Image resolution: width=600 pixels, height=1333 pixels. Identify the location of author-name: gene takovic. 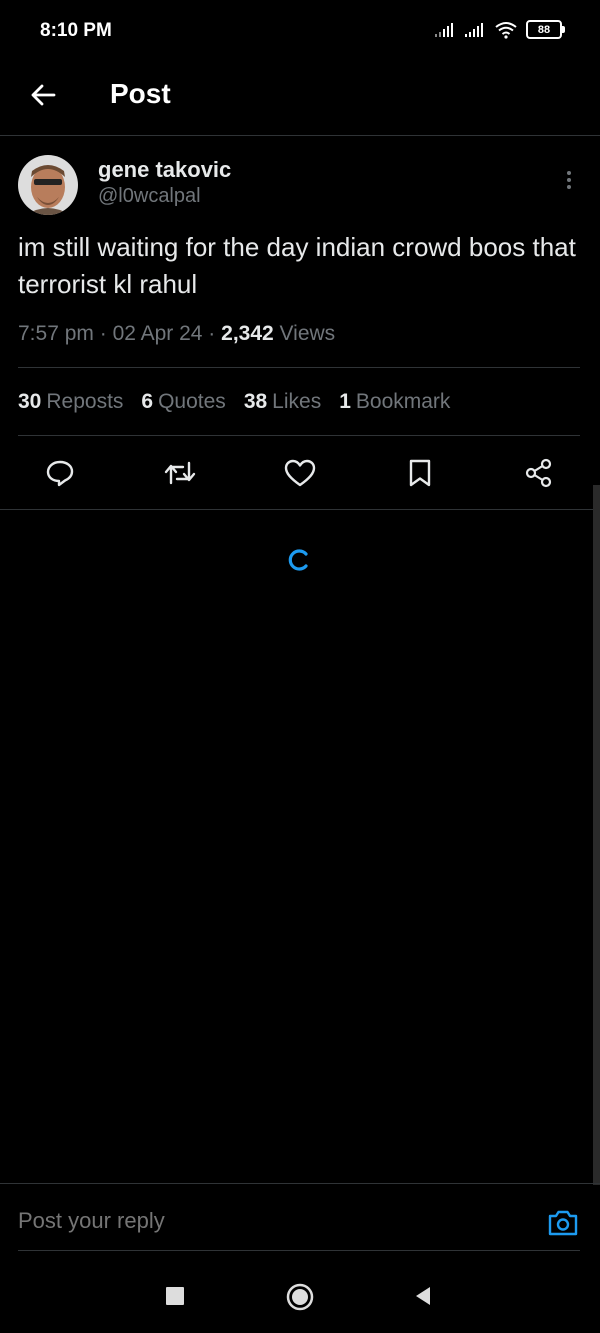
(164, 170).